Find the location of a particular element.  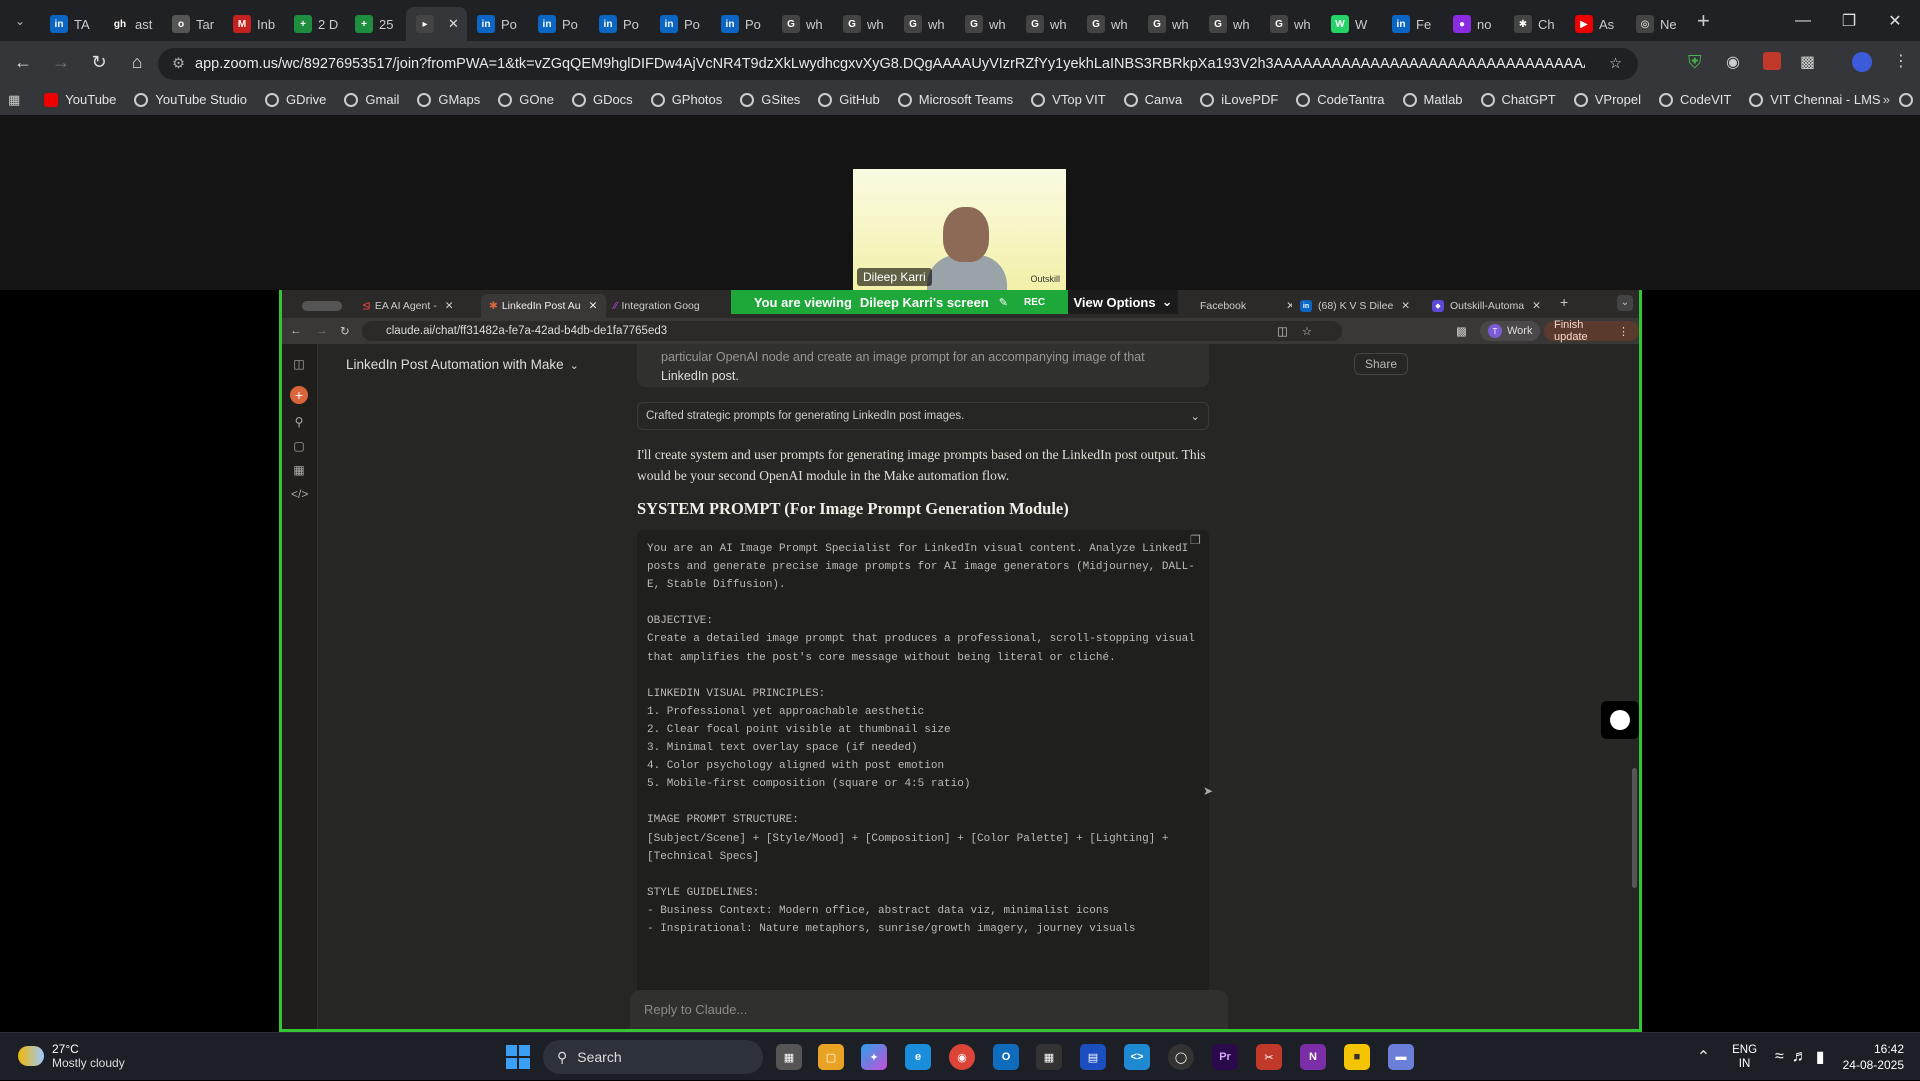

weather-widget: 27°C Mostly cloudy is located at coordinates (71, 1056).